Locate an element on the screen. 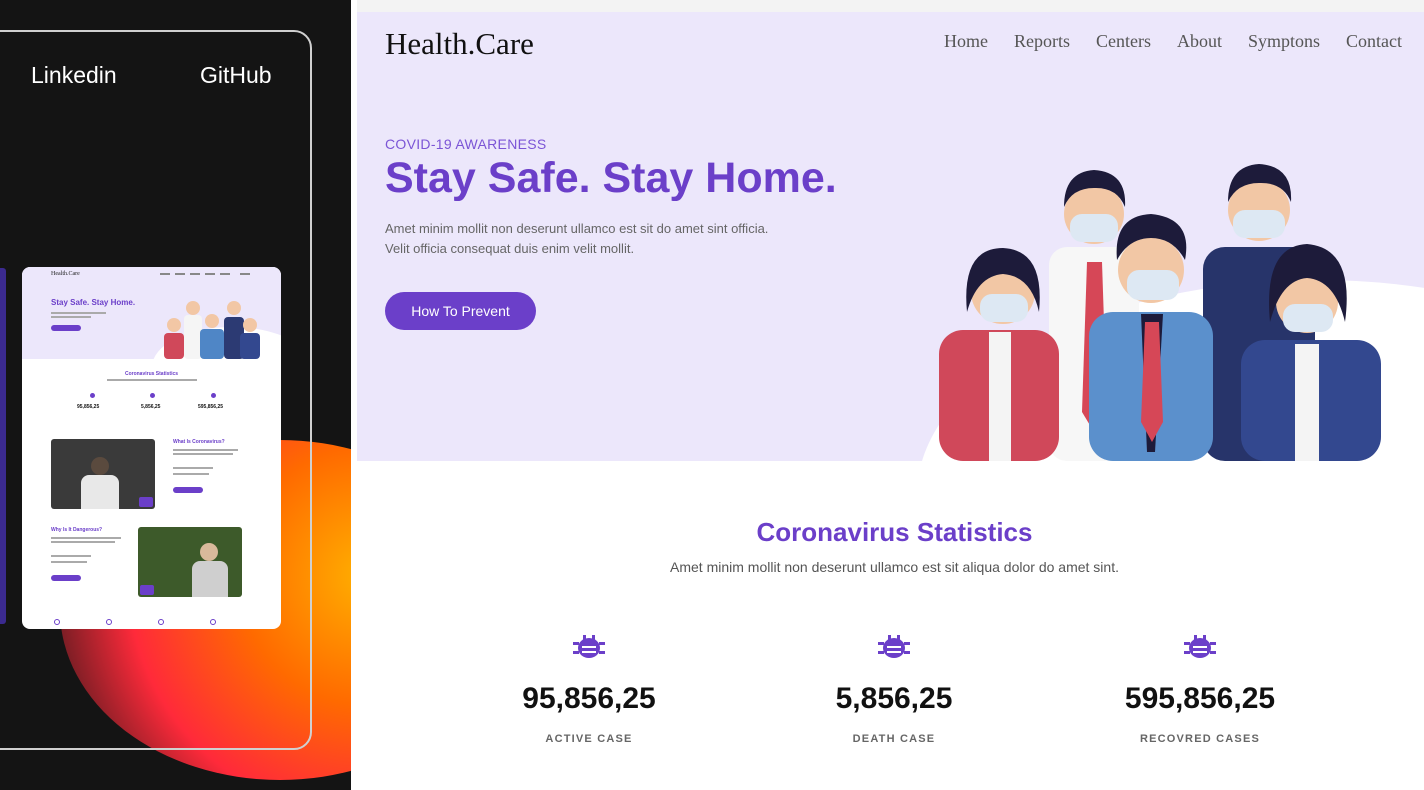 This screenshot has height=790, width=1424. thumbnail-section1-title: What Is Coronavirus? is located at coordinates (199, 442).